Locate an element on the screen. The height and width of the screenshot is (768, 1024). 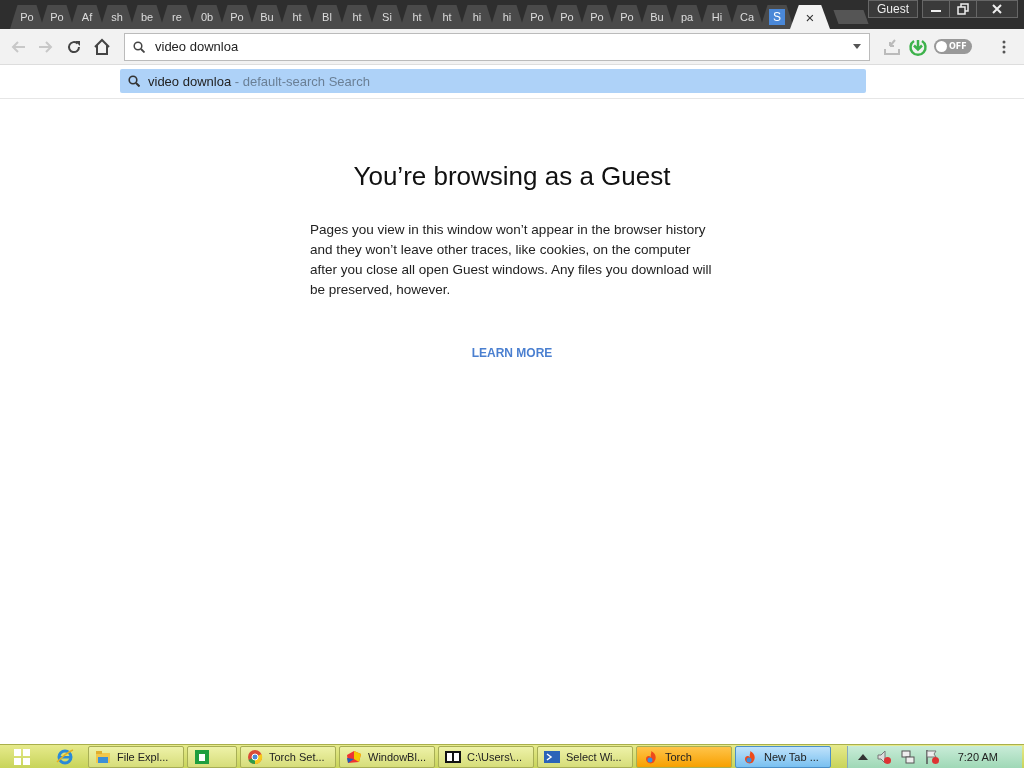
muted-speaker-icon is located at coordinates (883, 756).